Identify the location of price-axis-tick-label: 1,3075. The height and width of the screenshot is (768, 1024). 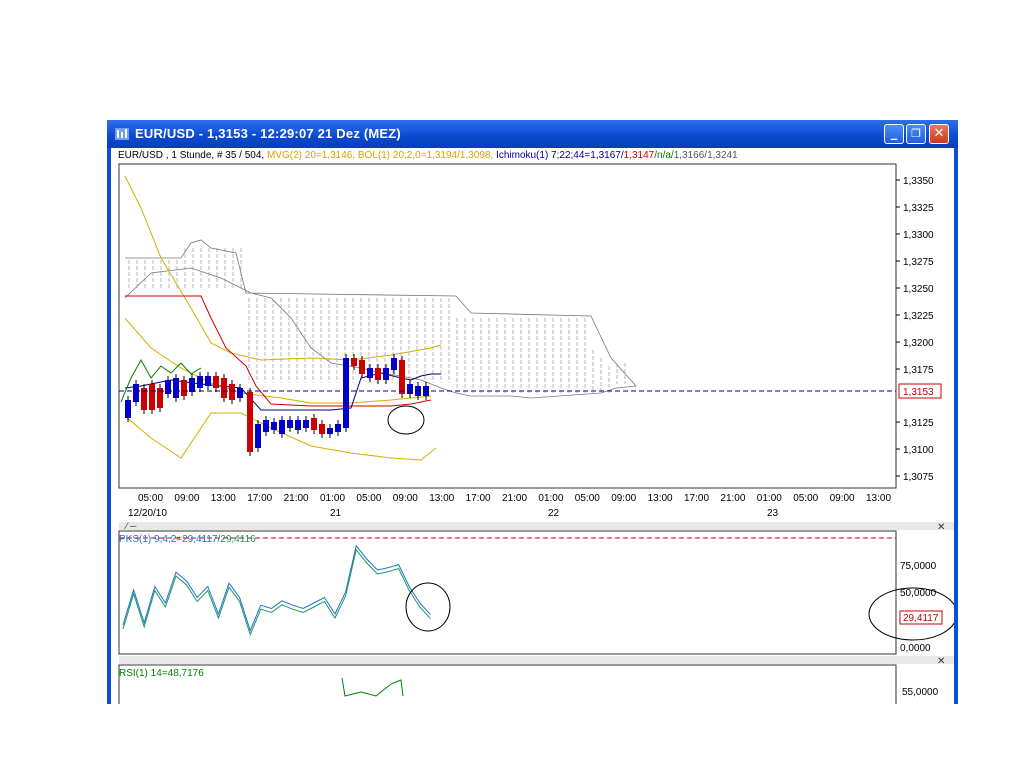
(918, 477).